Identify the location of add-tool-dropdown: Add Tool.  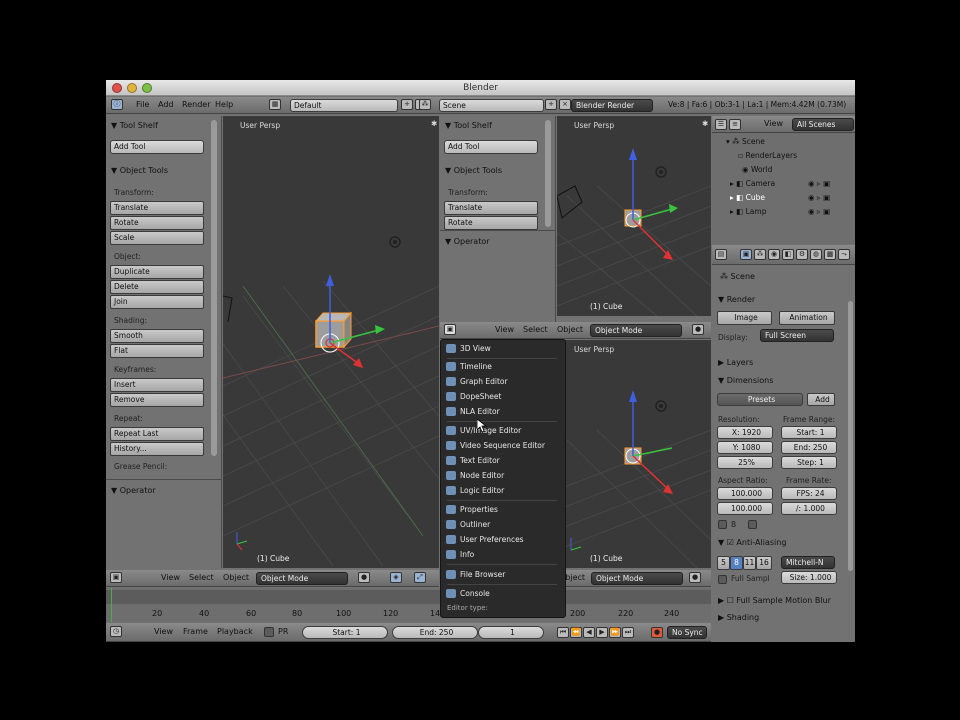
(157, 147).